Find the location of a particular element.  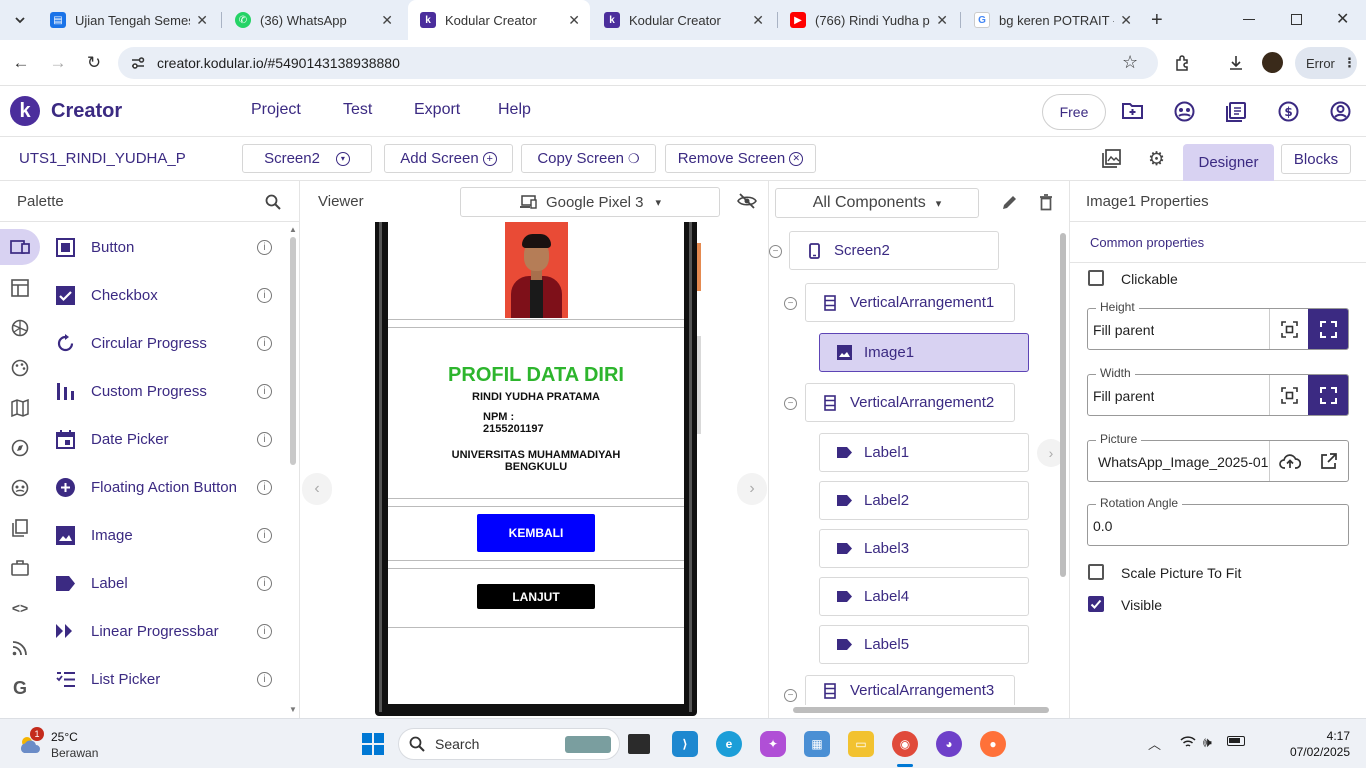

picture-field: Picture WhatsApp_Image_2025-01- is located at coordinates (1218, 457).